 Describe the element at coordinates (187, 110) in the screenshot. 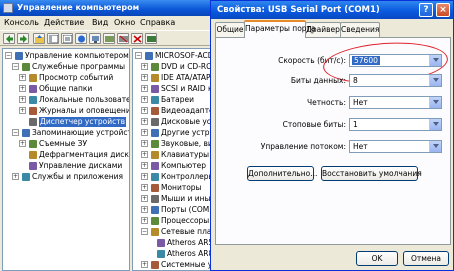

I see `tree-item-label: Видеоадаптеры` at that location.